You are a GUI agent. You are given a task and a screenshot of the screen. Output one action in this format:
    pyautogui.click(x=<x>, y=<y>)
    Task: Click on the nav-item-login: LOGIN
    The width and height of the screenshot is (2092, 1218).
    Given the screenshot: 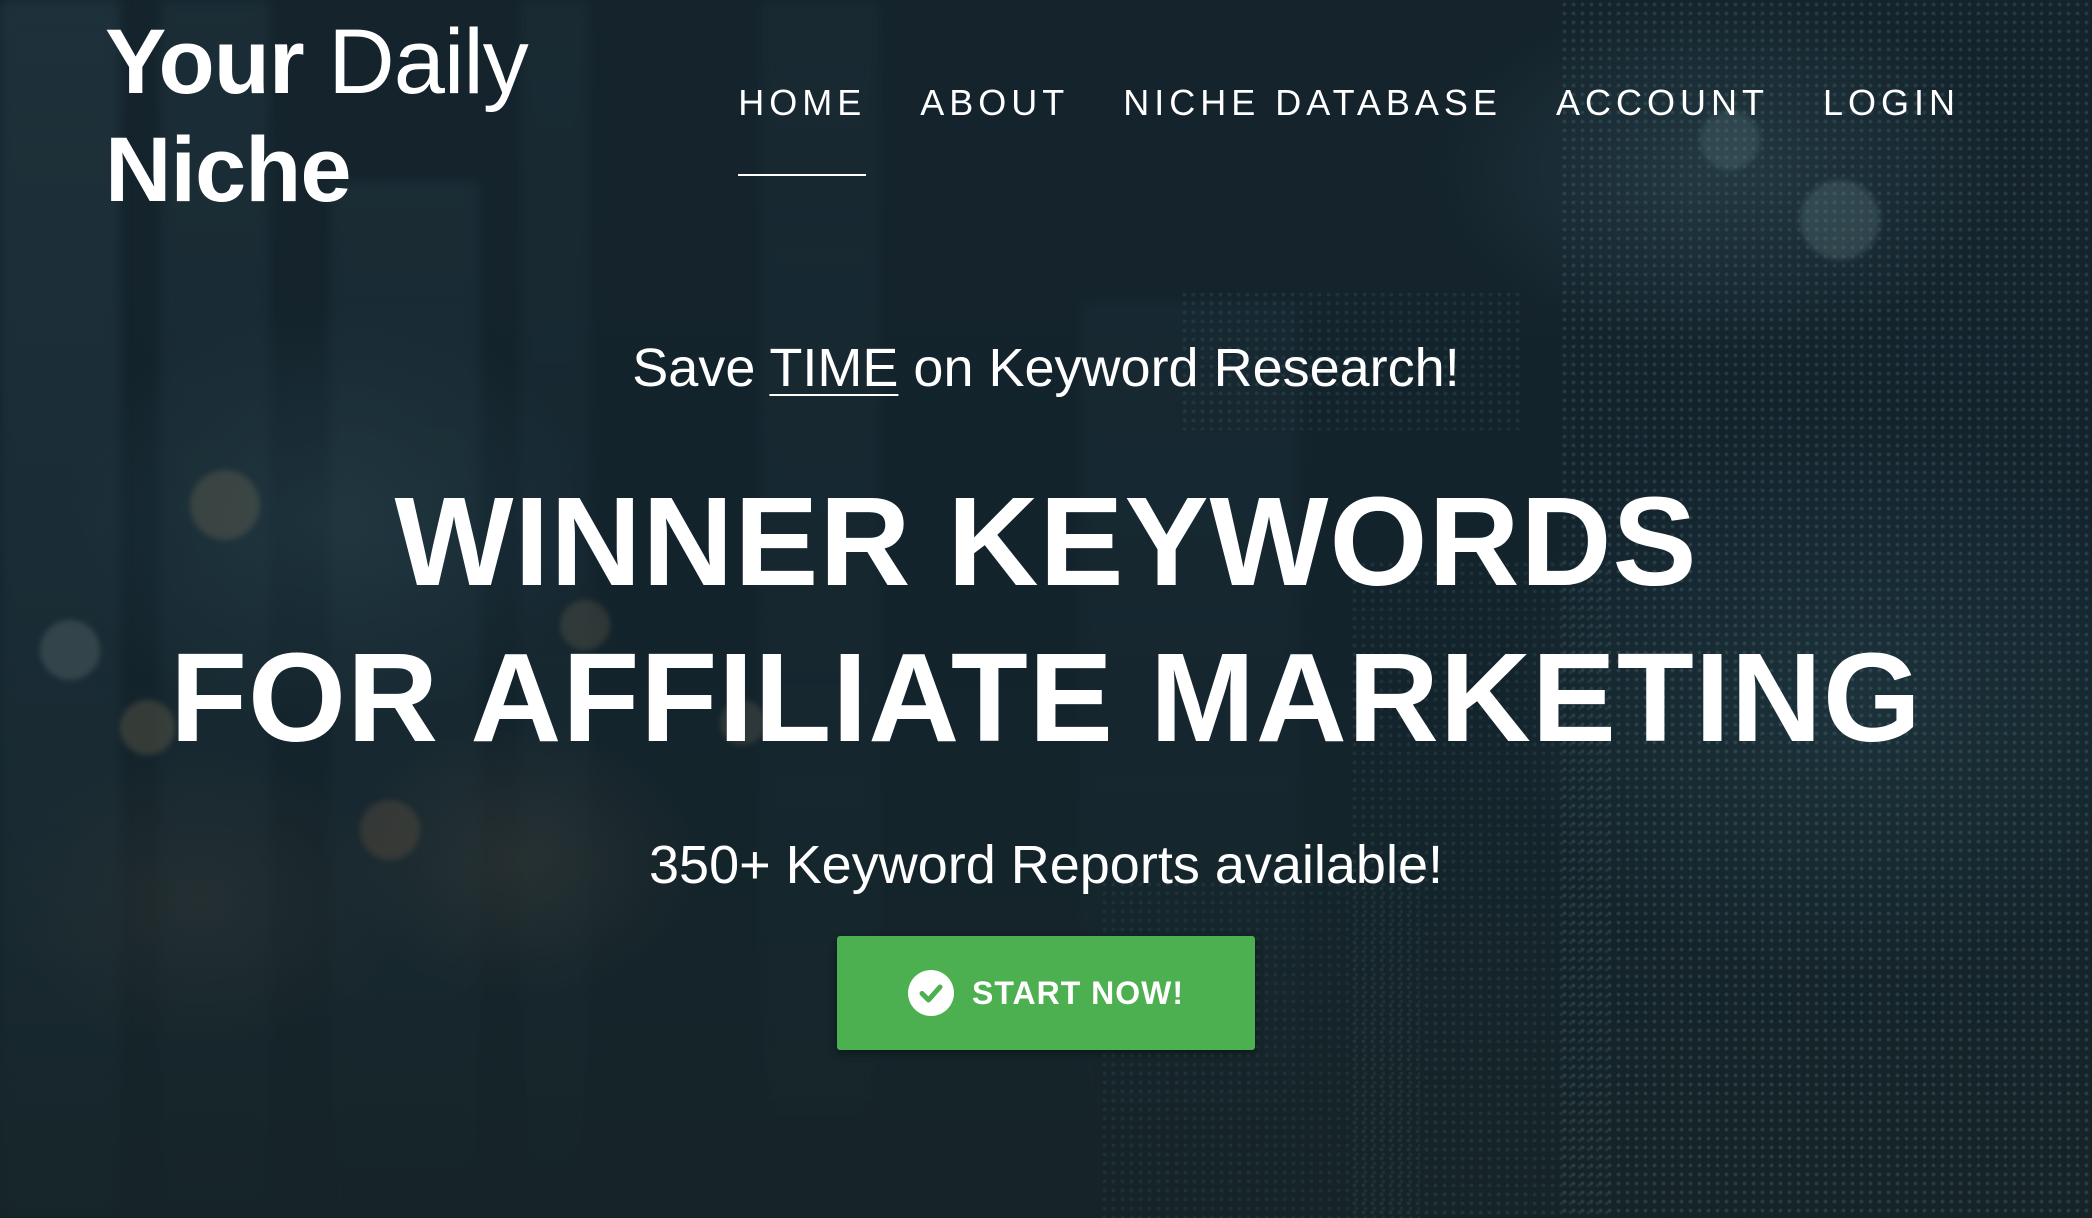 What is the action you would take?
    pyautogui.click(x=1891, y=103)
    